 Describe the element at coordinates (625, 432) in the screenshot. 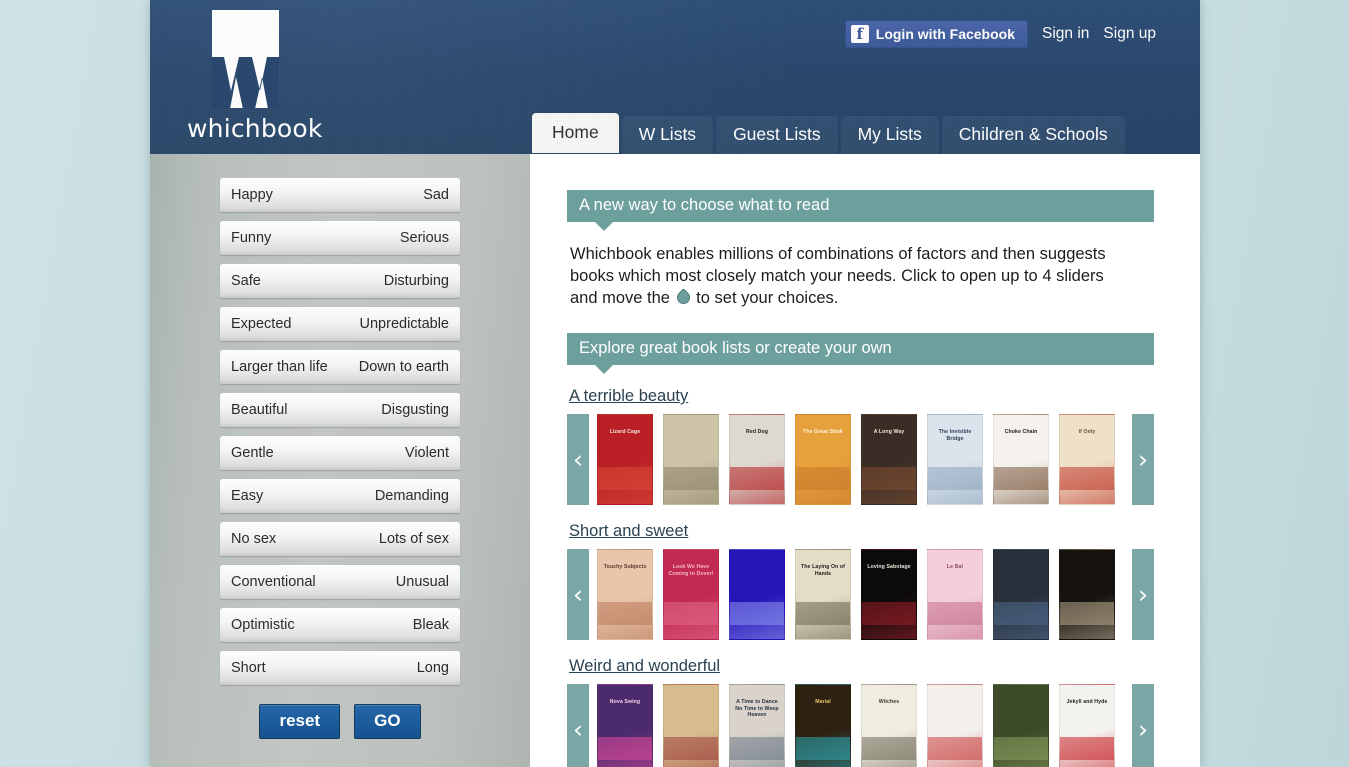

I see `book-cover-title: Lizard Cage` at that location.